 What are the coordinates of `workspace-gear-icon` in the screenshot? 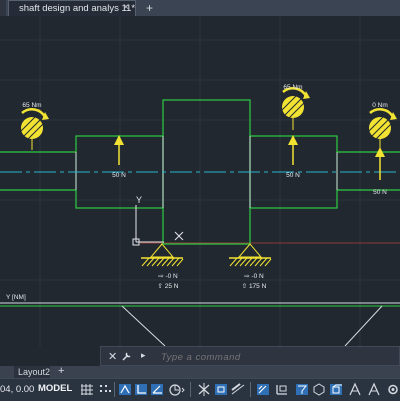 It's located at (393, 389).